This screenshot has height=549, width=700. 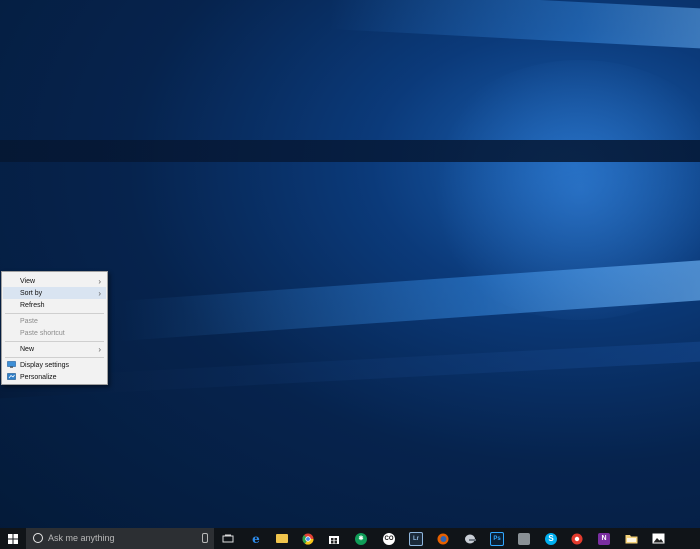 I want to click on cortana-search-box, so click(x=120, y=538).